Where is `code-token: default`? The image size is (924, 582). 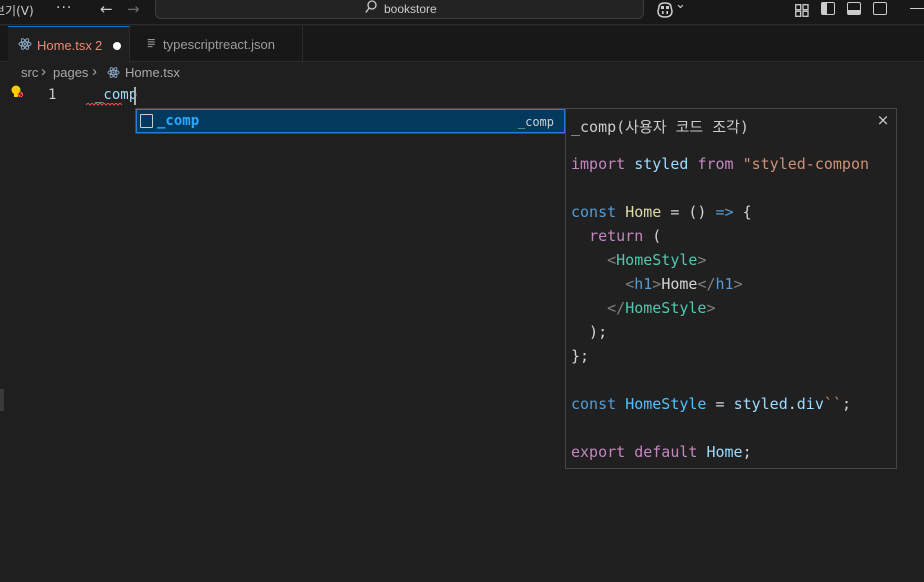
code-token: default is located at coordinates (666, 452).